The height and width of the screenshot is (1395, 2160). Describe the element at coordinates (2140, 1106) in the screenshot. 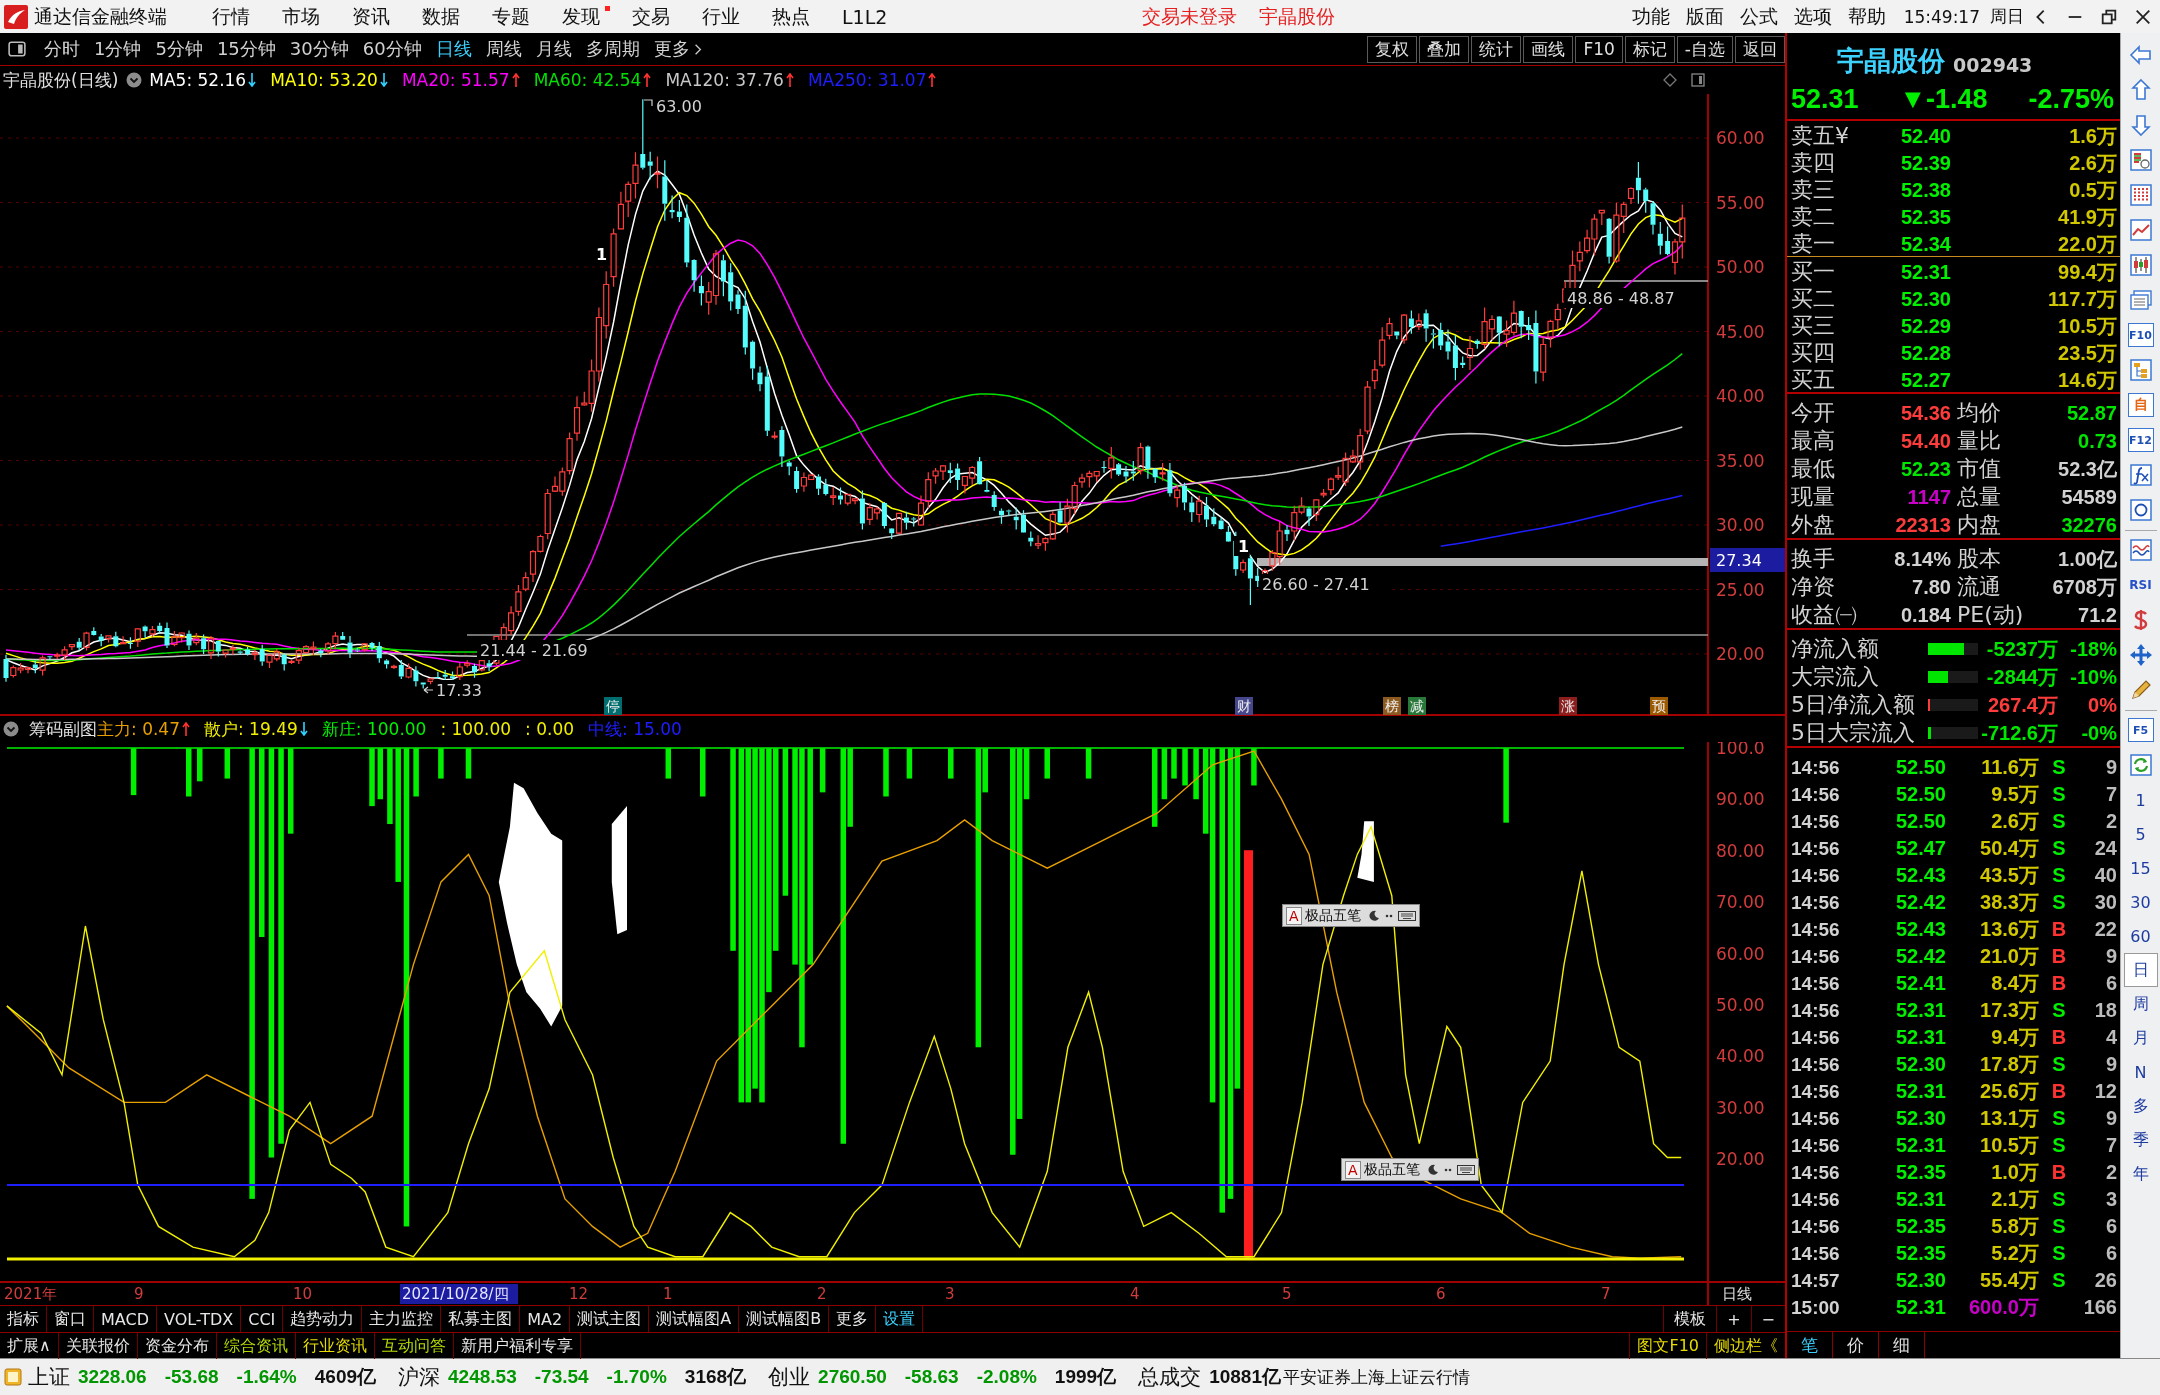

I see `period-button: 多` at that location.